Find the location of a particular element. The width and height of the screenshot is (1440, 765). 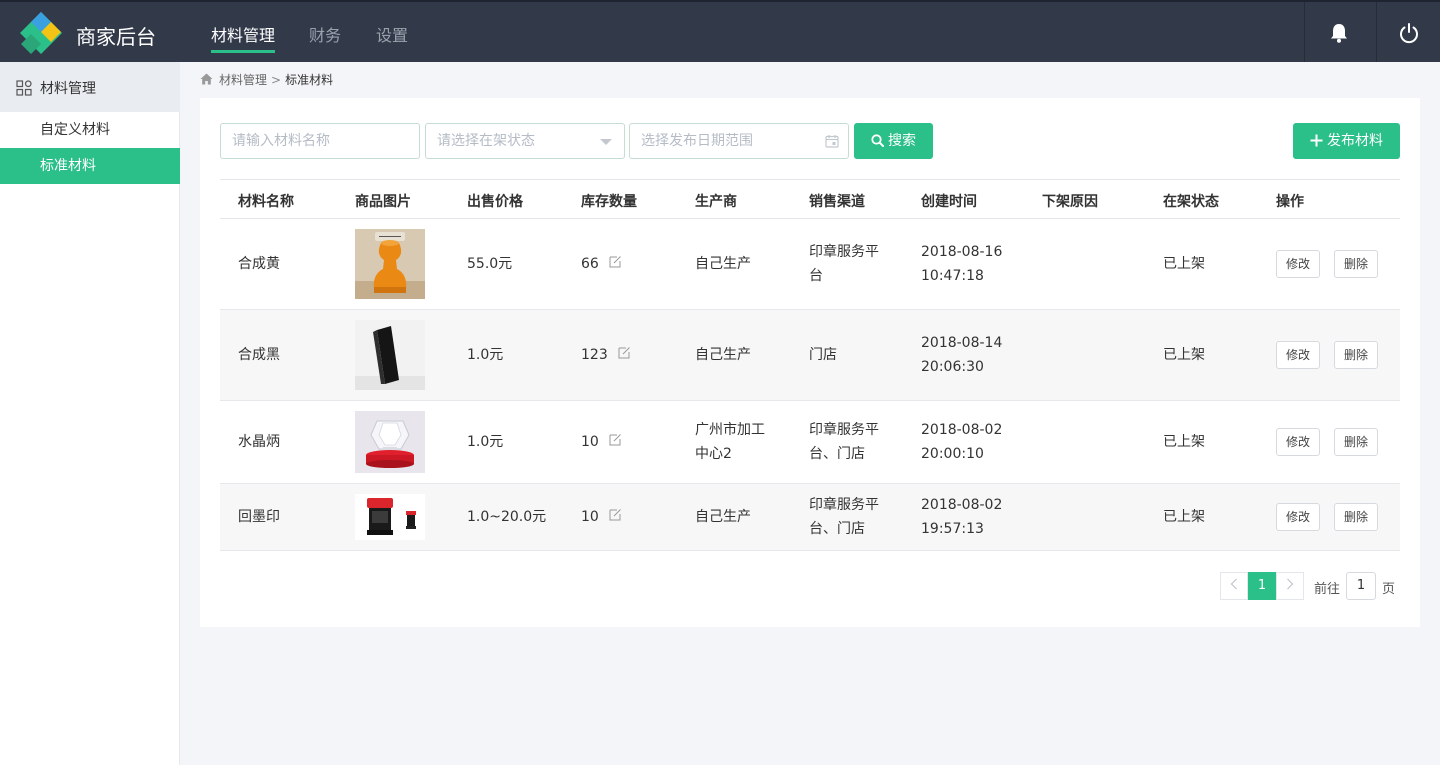

manufacturer: 自己生产 is located at coordinates (723, 517).